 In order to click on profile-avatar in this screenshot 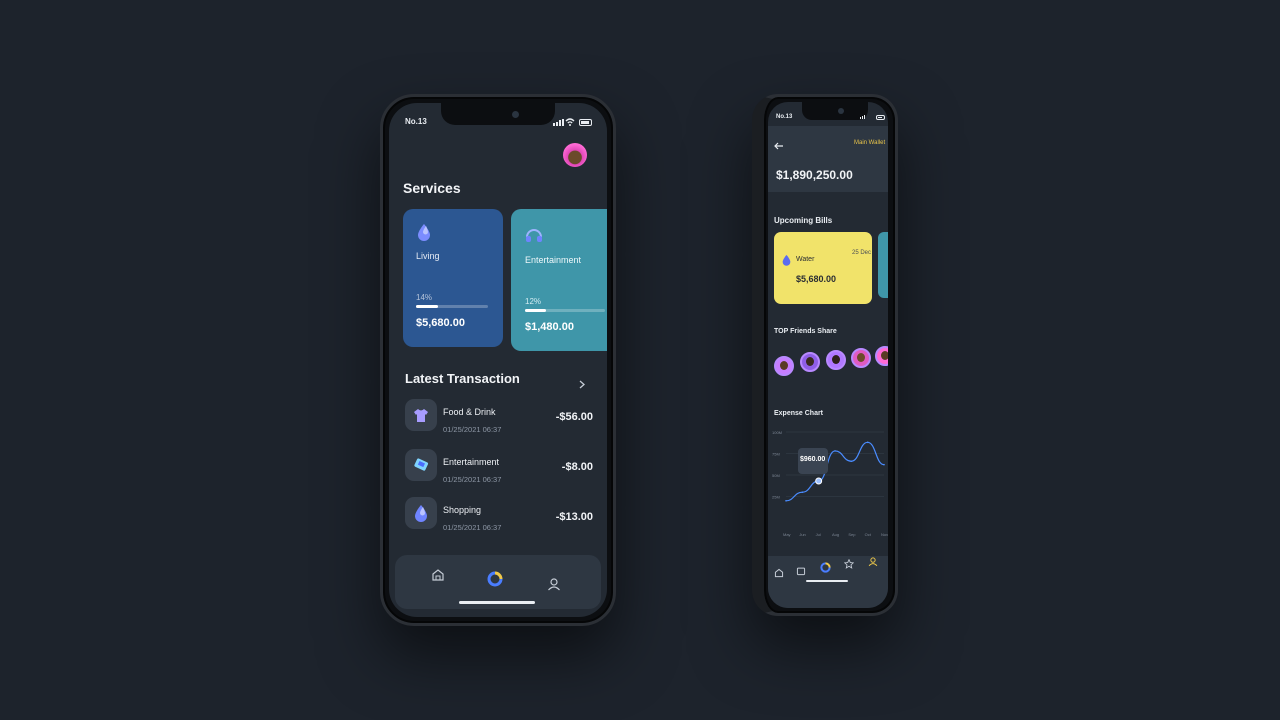, I will do `click(575, 155)`.